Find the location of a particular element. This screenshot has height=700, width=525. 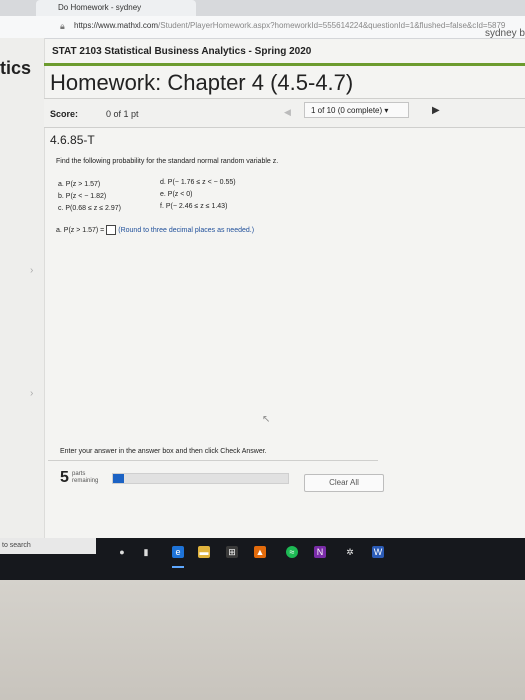

parts-remaining-label: parts remaining is located at coordinates (85, 478).